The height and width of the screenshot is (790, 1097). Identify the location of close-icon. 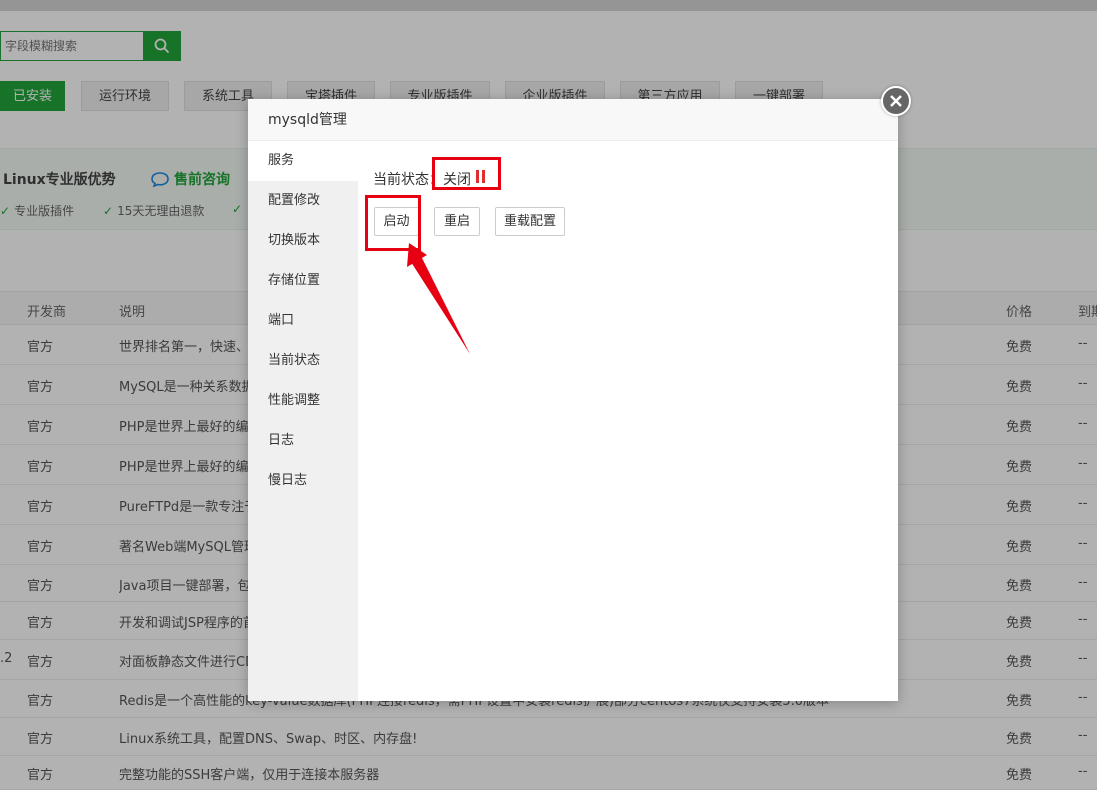
(896, 101).